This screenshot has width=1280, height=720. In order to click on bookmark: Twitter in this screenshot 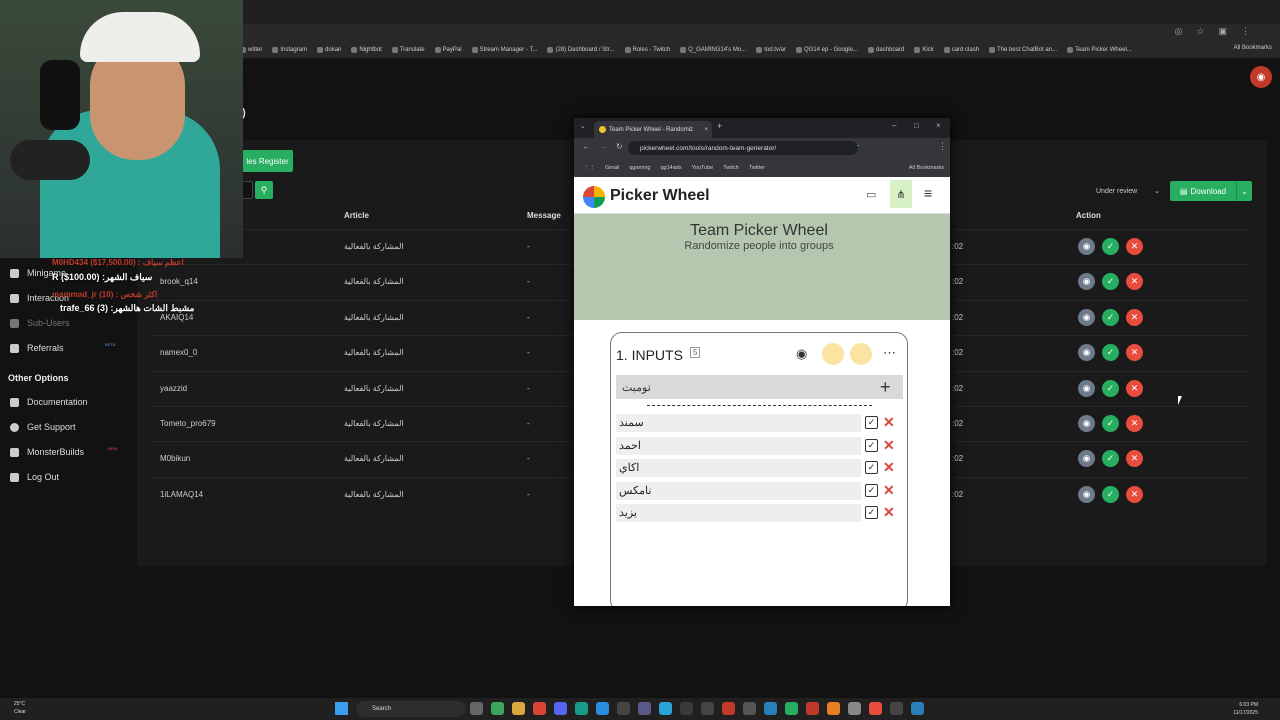, I will do `click(757, 168)`.